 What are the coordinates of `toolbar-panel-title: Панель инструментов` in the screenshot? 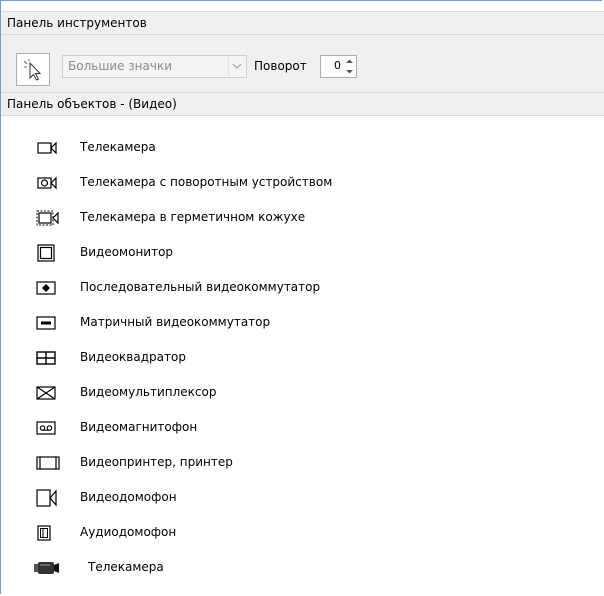 It's located at (77, 23).